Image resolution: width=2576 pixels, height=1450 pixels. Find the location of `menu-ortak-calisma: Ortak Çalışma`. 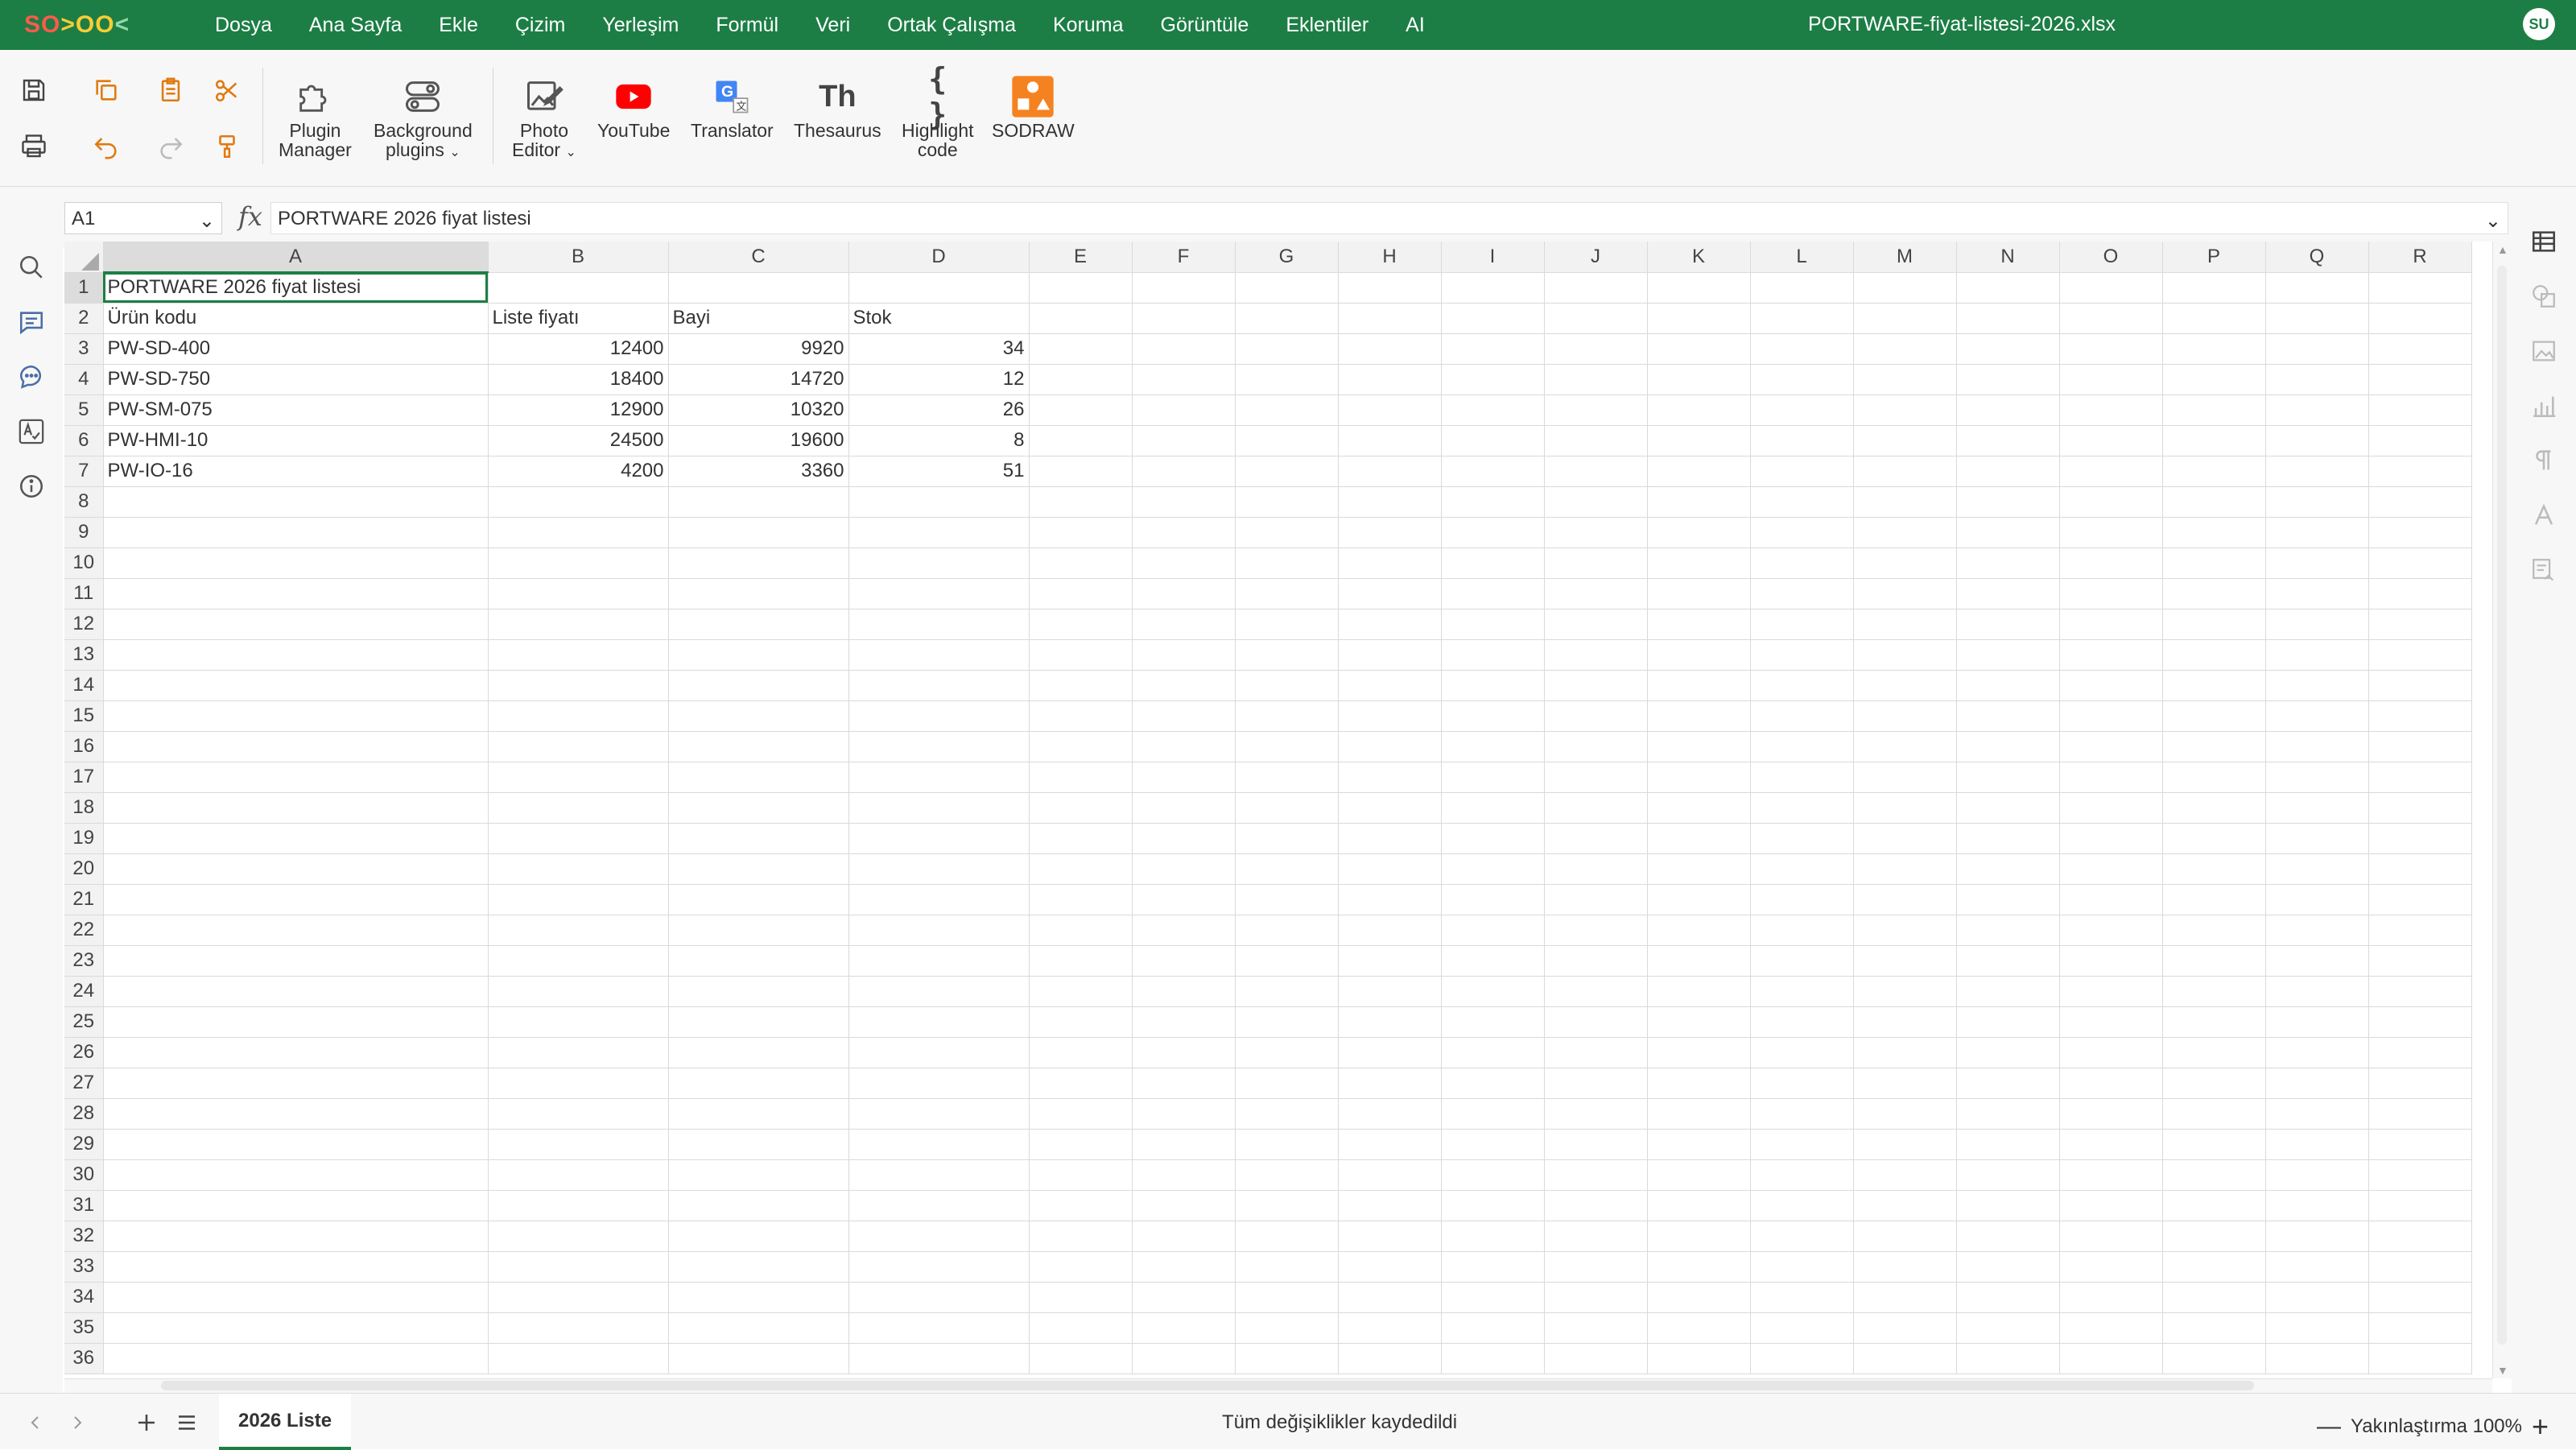

menu-ortak-calisma: Ortak Çalışma is located at coordinates (951, 25).